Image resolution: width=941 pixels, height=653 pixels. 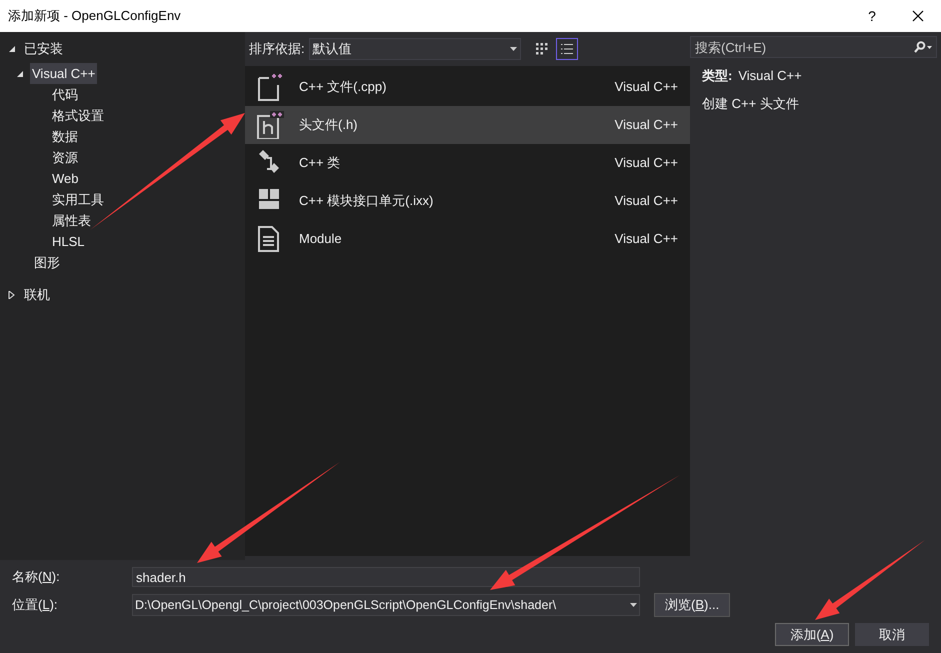 I want to click on tree-item: Web, so click(x=65, y=178).